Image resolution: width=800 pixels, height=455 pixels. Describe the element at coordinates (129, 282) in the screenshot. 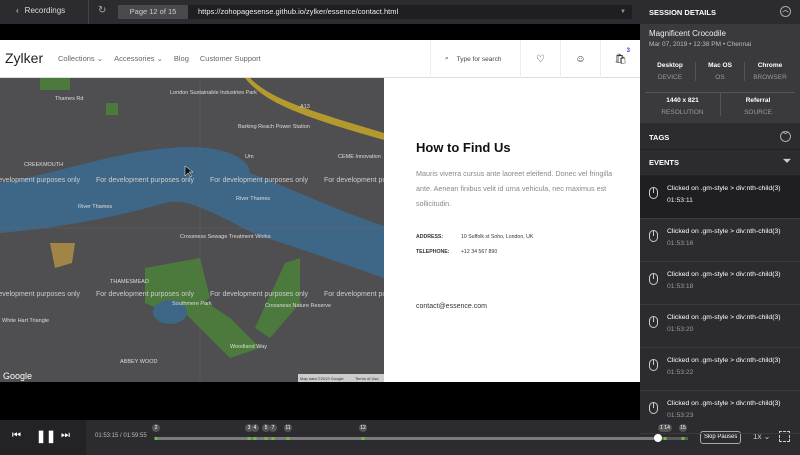

I see `map-label: THAMESMEAD` at that location.